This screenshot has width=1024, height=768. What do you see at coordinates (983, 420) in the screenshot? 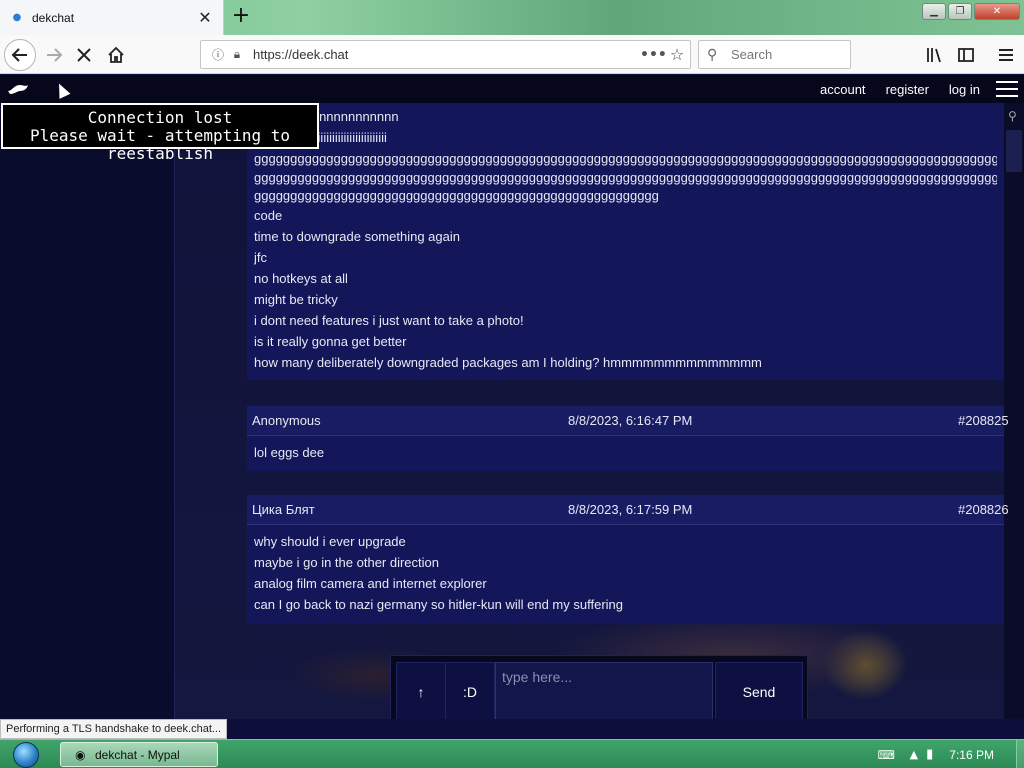
I see `message-number: #208825` at bounding box center [983, 420].